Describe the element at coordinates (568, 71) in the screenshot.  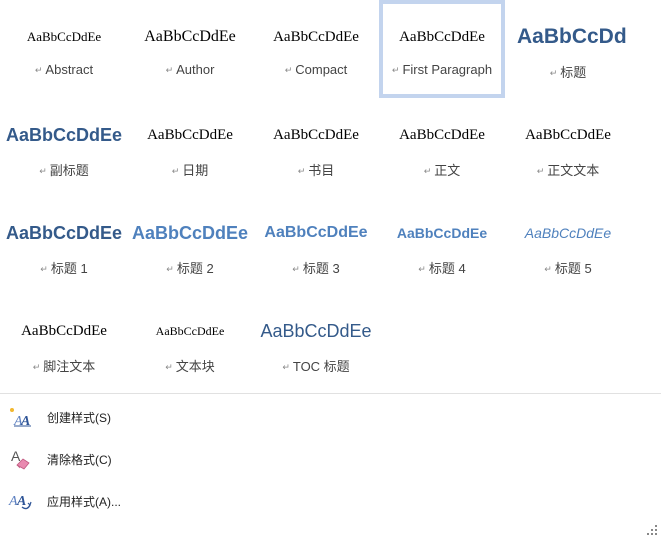
I see `style-name-row: ↵ 标题` at that location.